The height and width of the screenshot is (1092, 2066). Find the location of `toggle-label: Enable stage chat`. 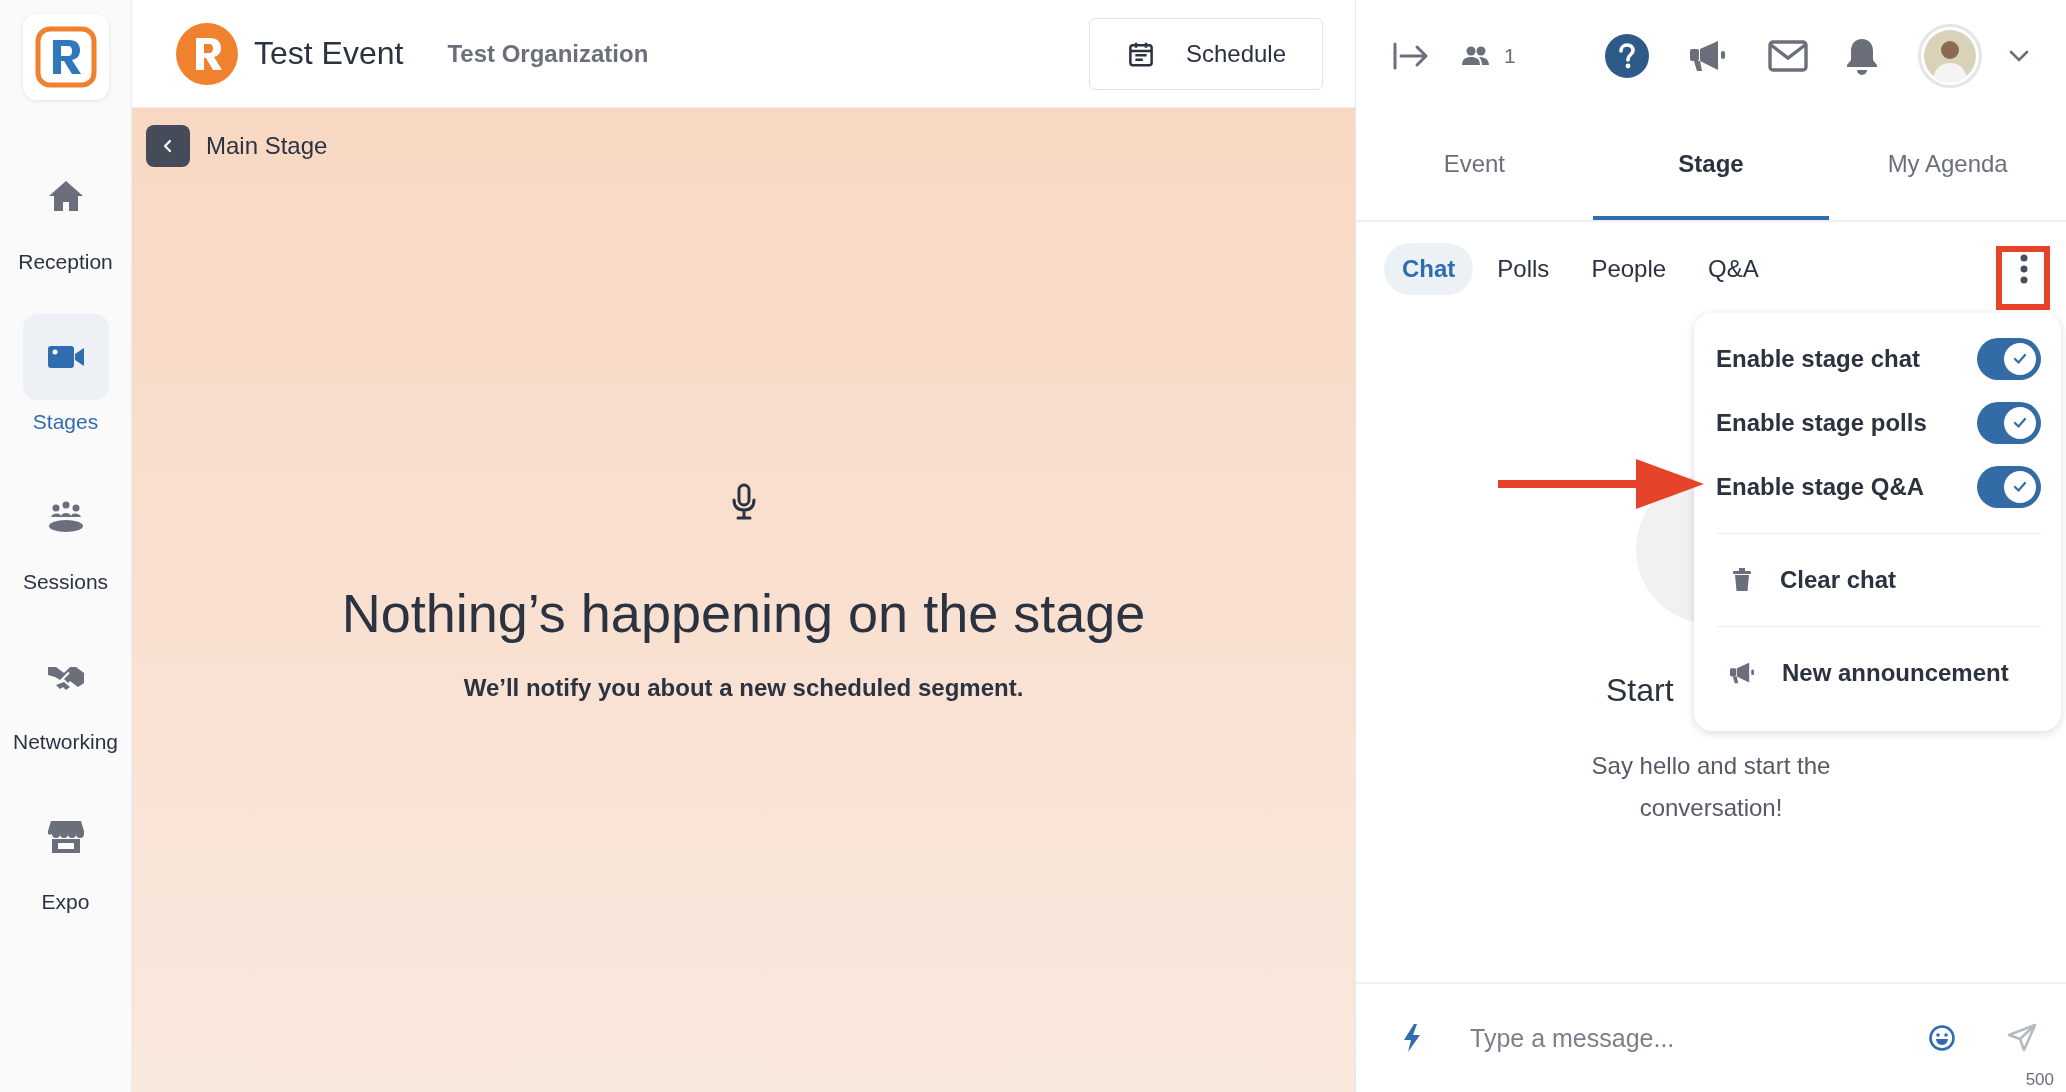

toggle-label: Enable stage chat is located at coordinates (1818, 359).